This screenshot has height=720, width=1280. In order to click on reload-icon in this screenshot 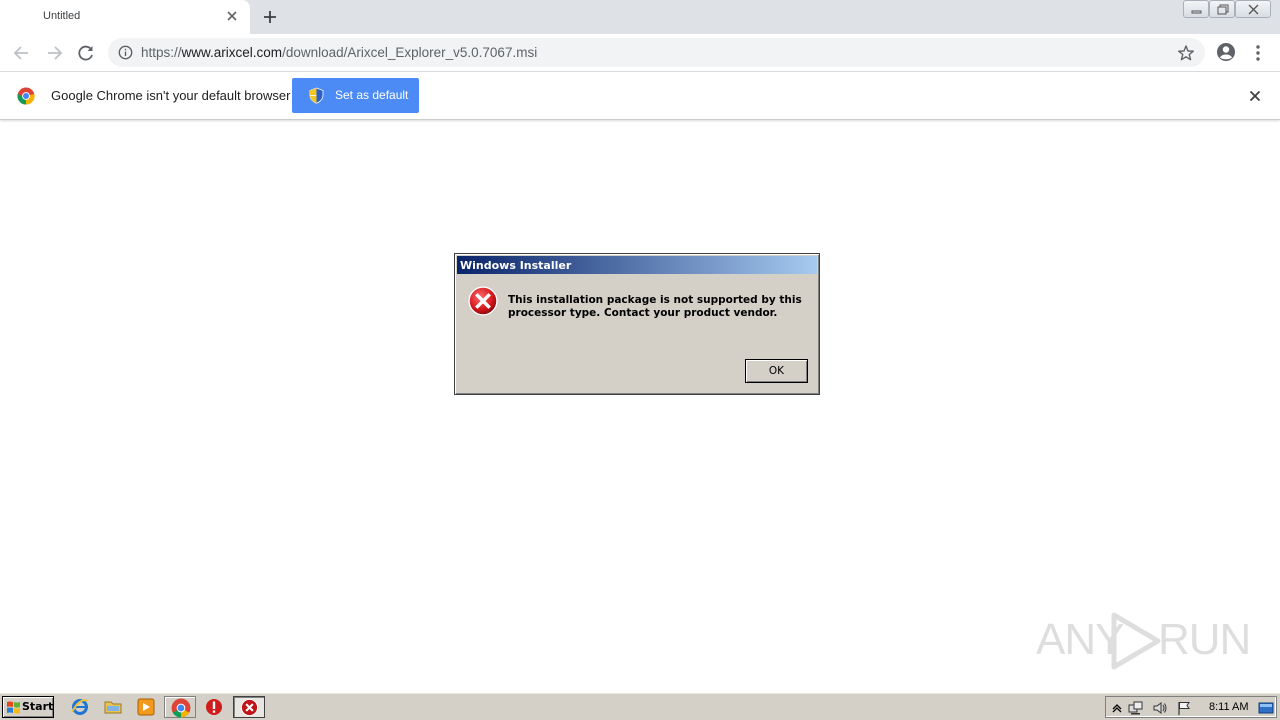, I will do `click(86, 53)`.